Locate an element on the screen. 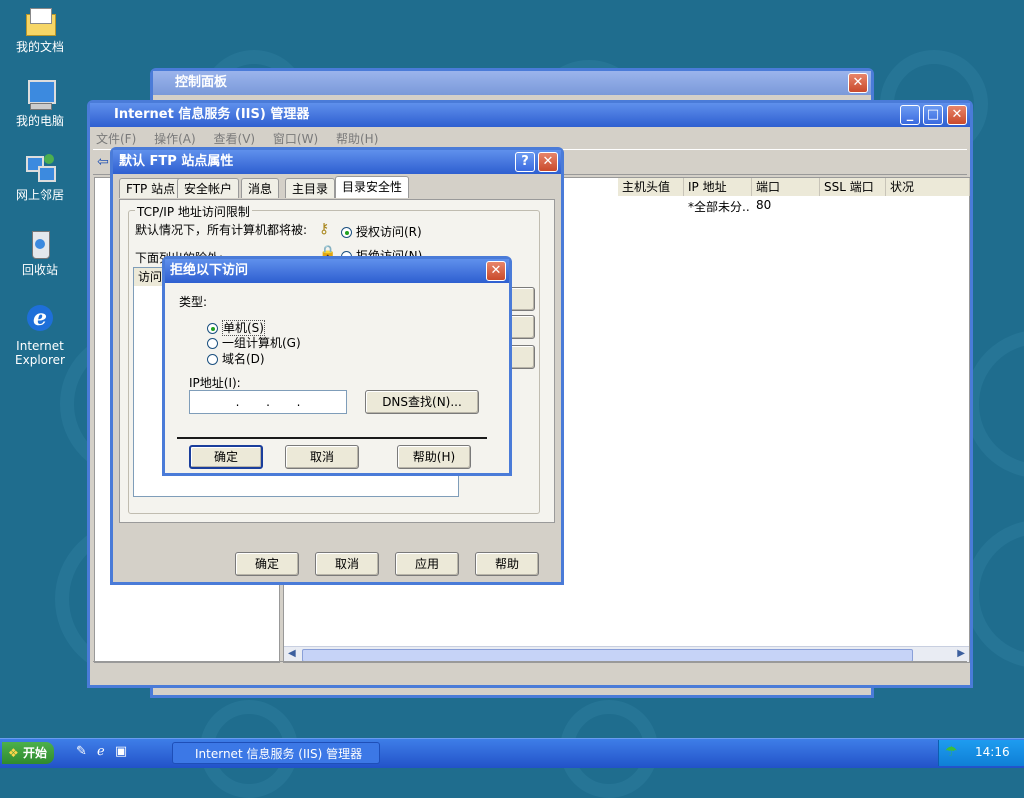 The height and width of the screenshot is (798, 1024). menu-view: 查看(V) is located at coordinates (235, 139).